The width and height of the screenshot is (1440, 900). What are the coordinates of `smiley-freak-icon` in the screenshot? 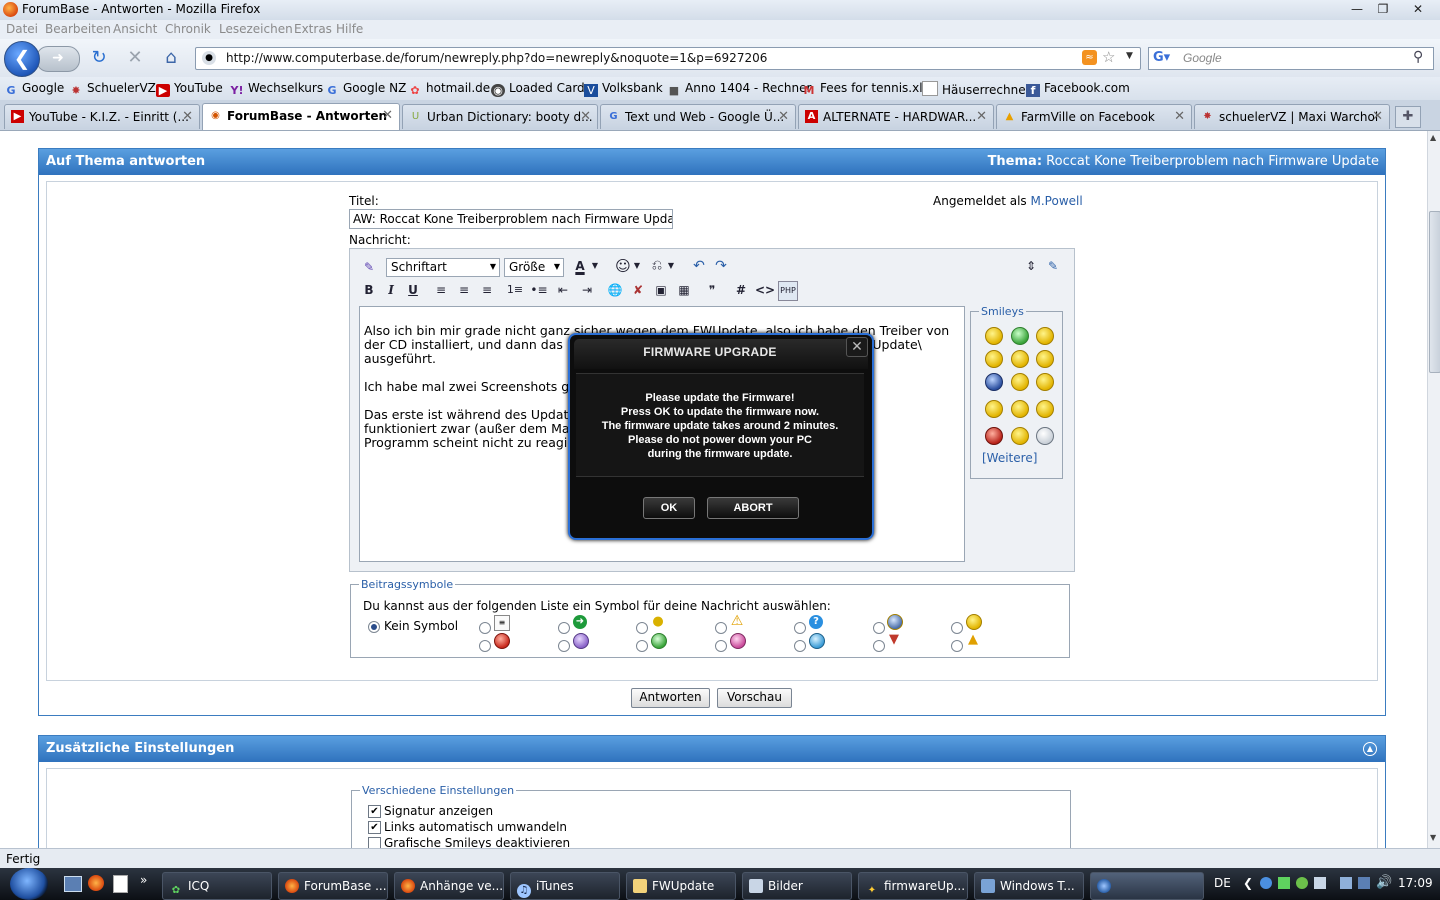 It's located at (1020, 382).